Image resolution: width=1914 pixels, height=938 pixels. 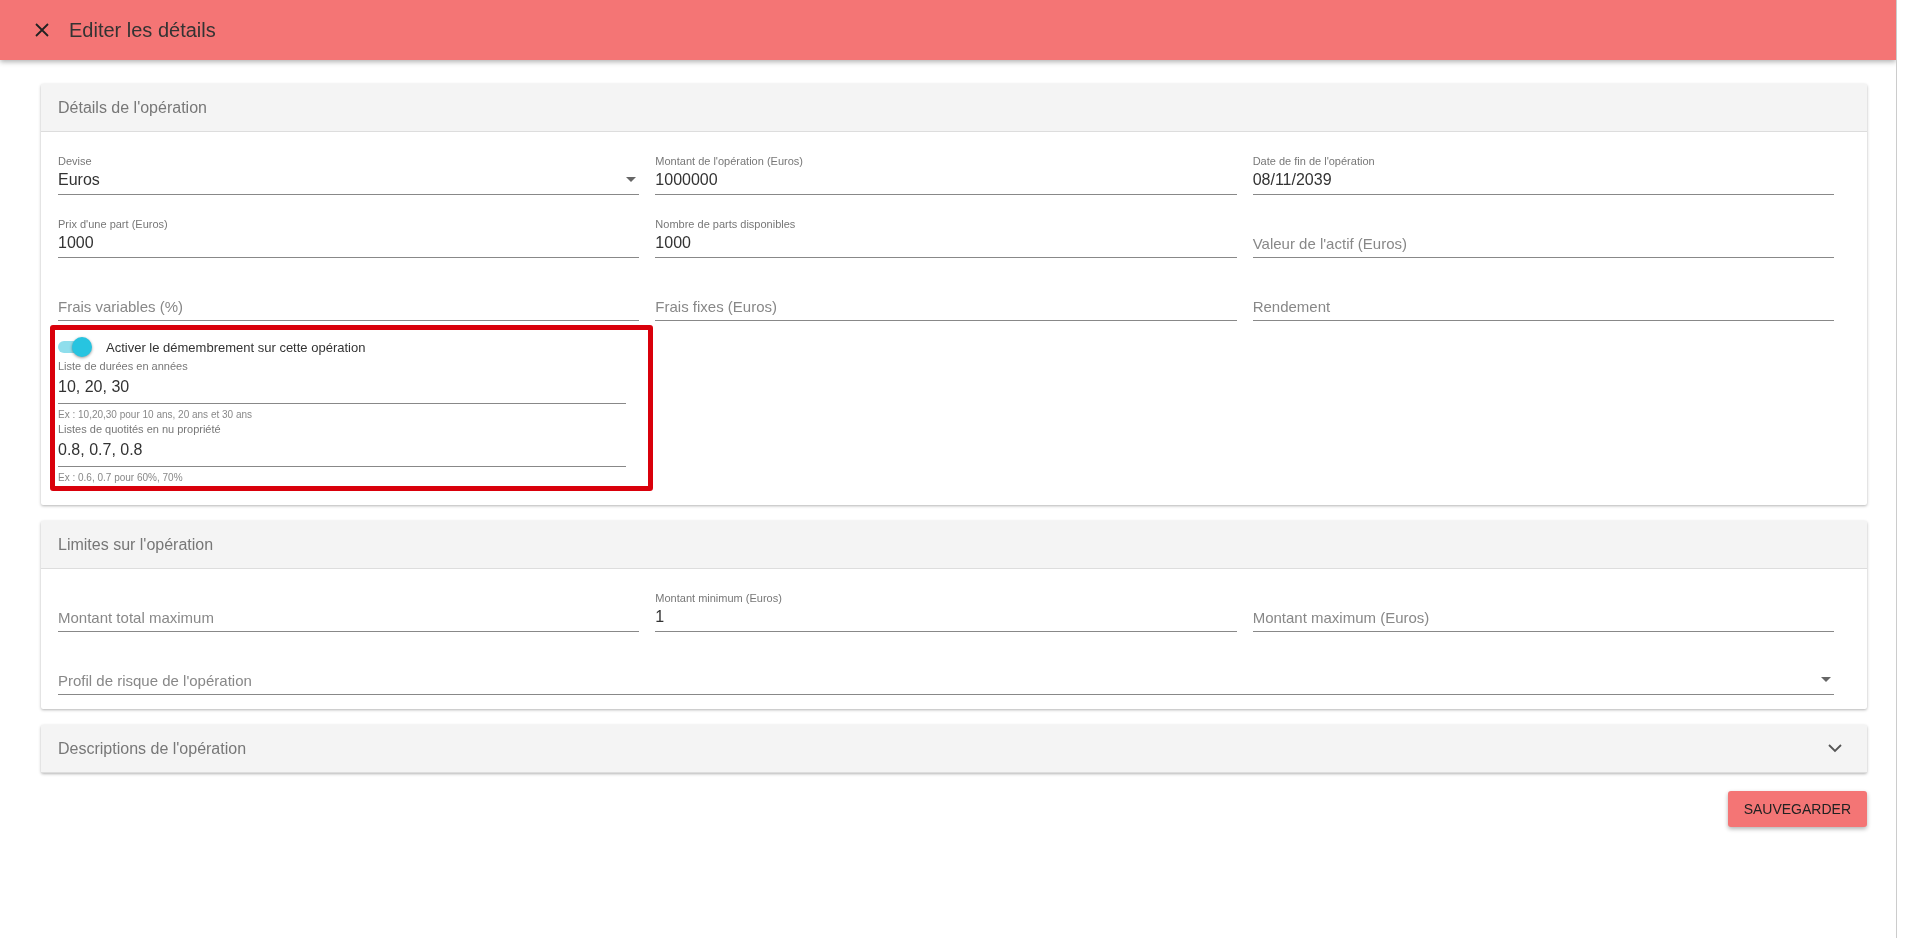 What do you see at coordinates (94, 387) in the screenshot?
I see `field-value: 10, 20, 30` at bounding box center [94, 387].